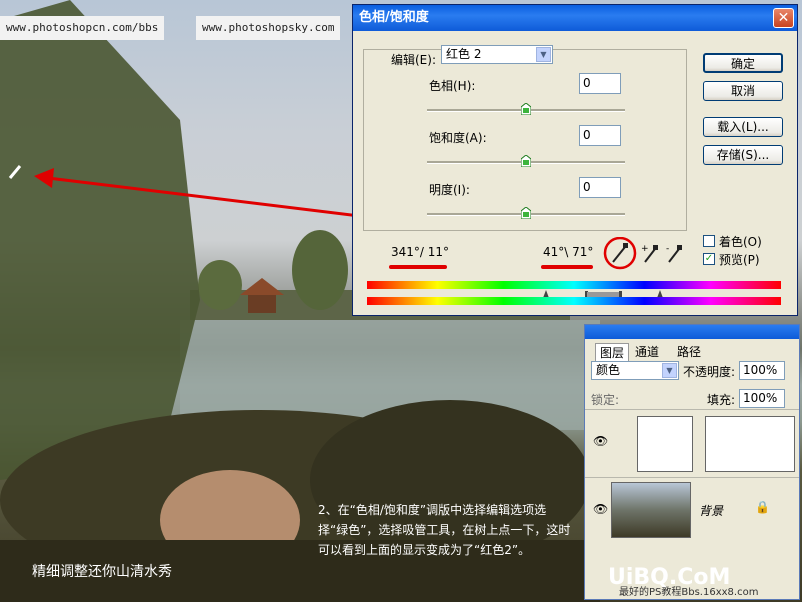 The image size is (802, 602). I want to click on preview-label: 预览(P), so click(739, 260).